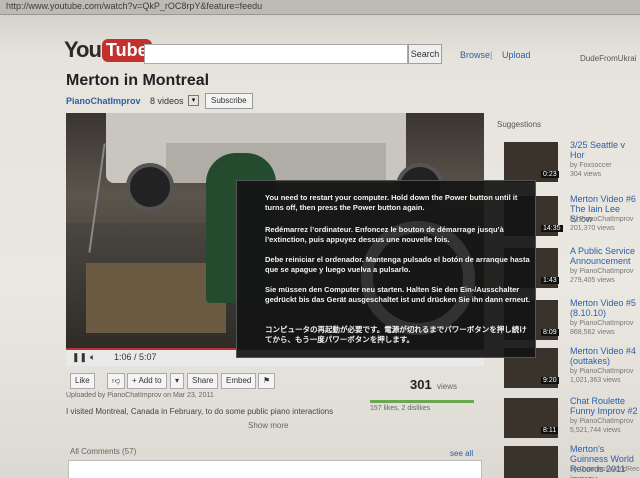 Image resolution: width=640 pixels, height=478 pixels. I want to click on suggestion-duration: 9:20, so click(550, 380).